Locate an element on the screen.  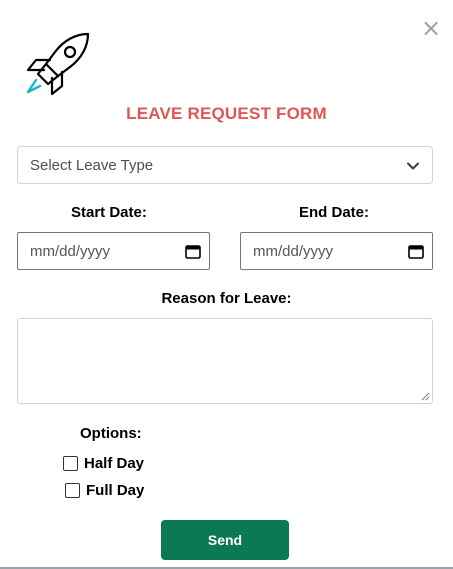
start-date-label: Start Date: is located at coordinates (109, 212).